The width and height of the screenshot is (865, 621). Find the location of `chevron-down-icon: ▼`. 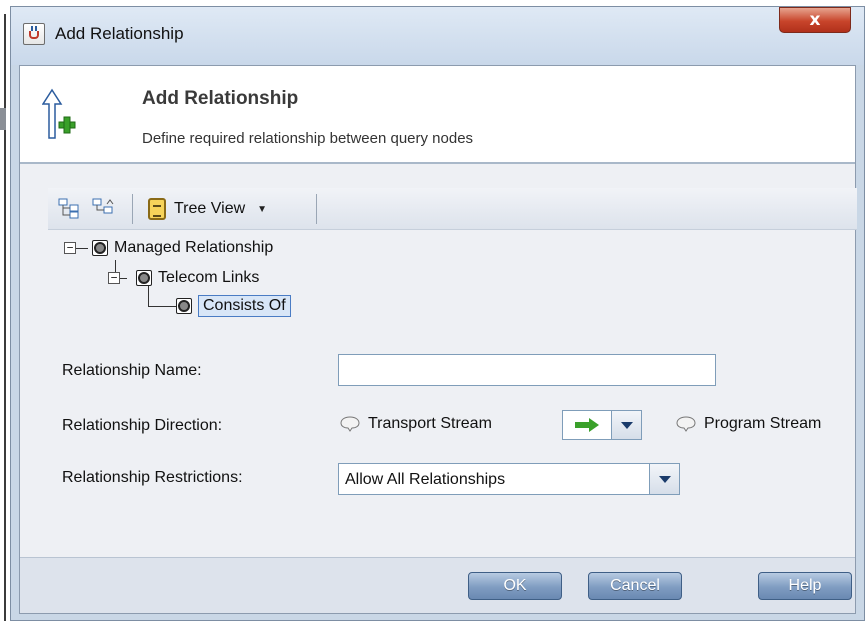

chevron-down-icon: ▼ is located at coordinates (262, 209).